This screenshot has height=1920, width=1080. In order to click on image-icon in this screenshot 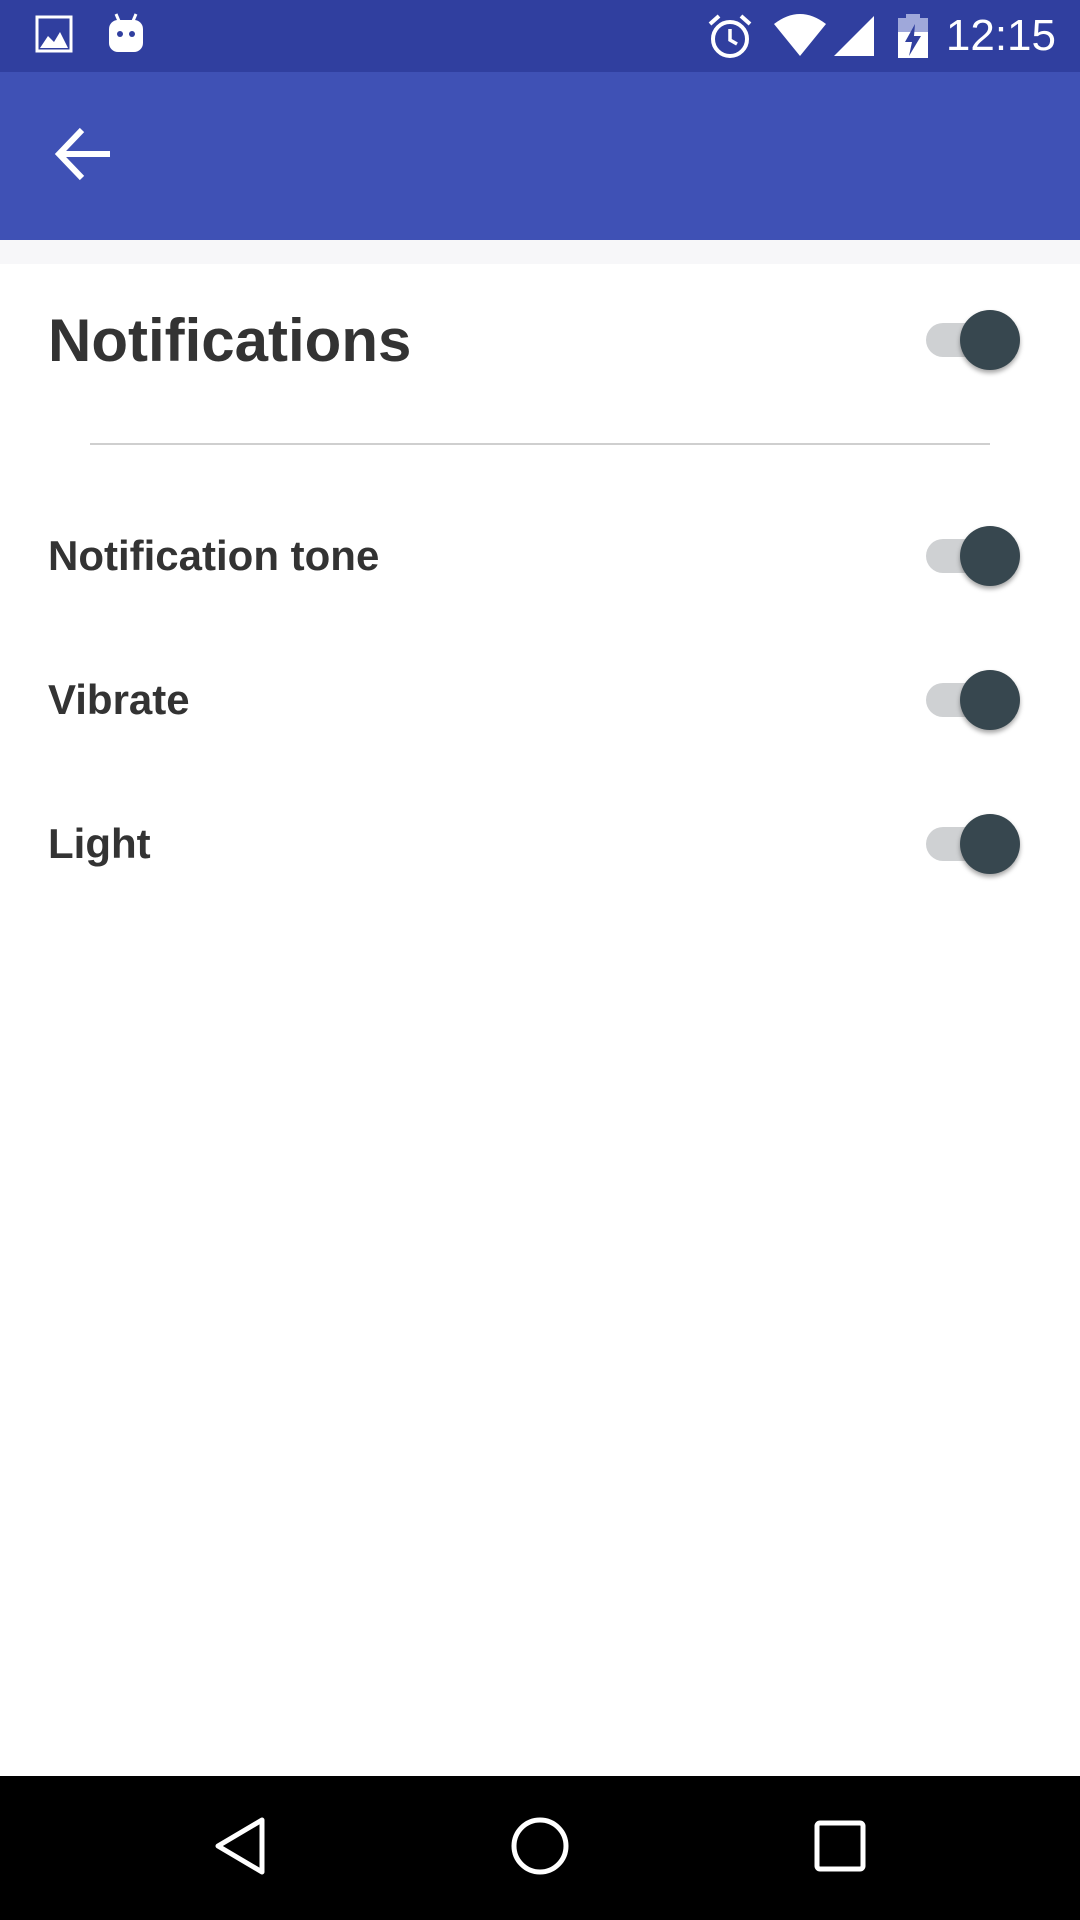, I will do `click(54, 36)`.